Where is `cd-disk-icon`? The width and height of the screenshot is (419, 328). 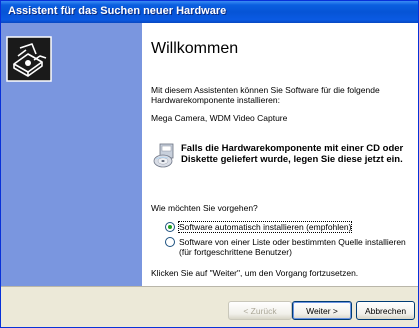 cd-disk-icon is located at coordinates (163, 155).